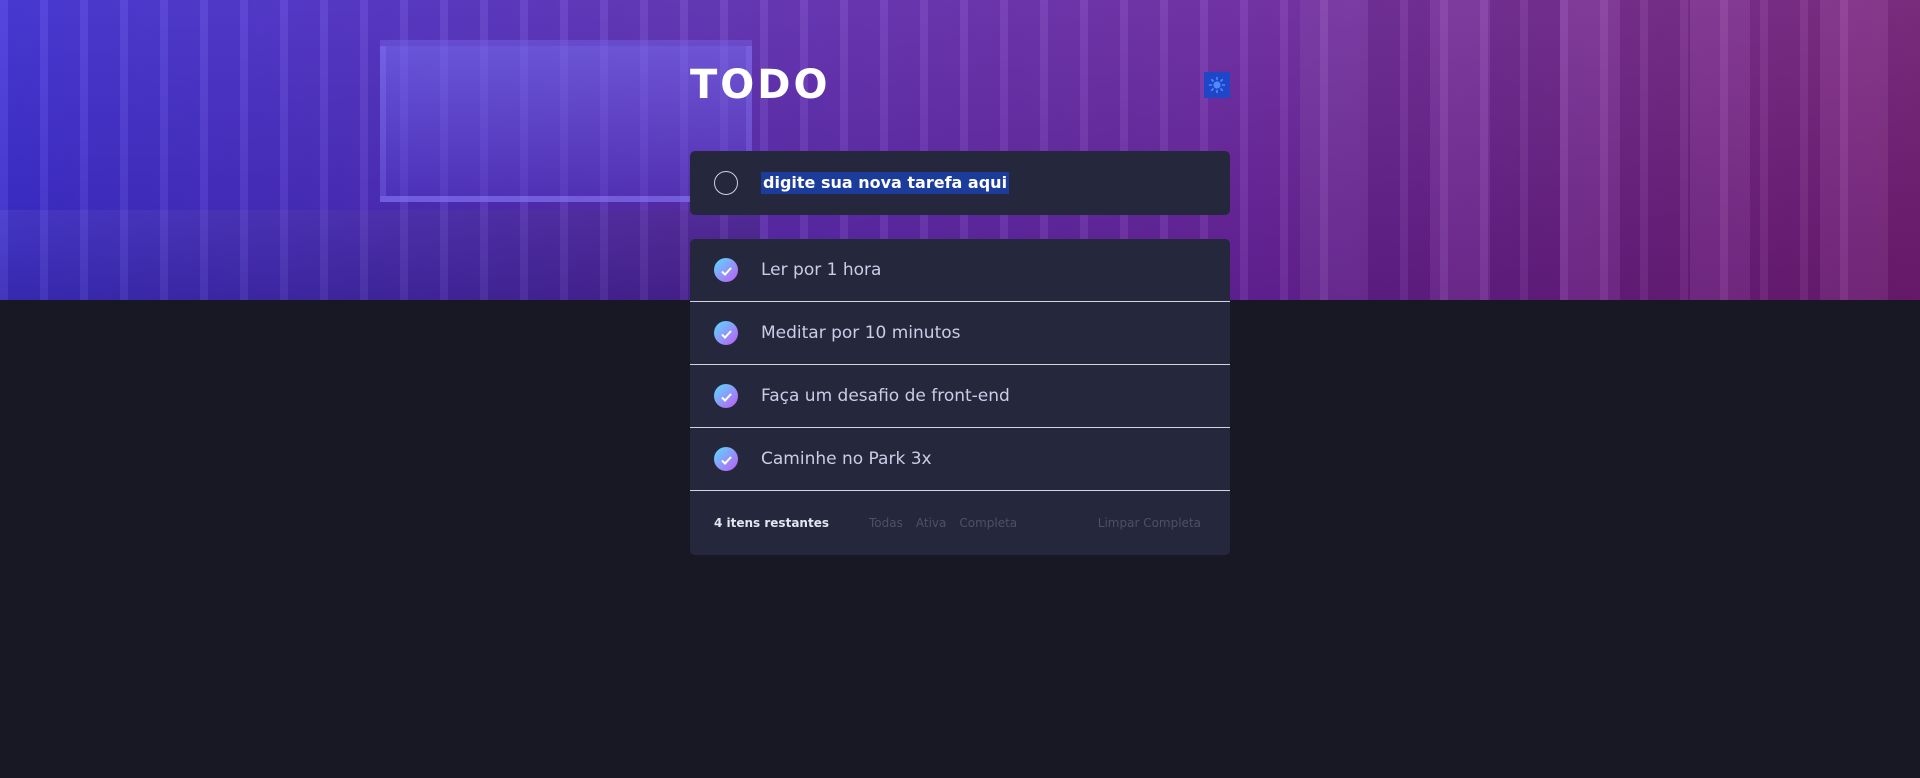  I want to click on todo-text: Faça um desafio de front-end, so click(885, 396).